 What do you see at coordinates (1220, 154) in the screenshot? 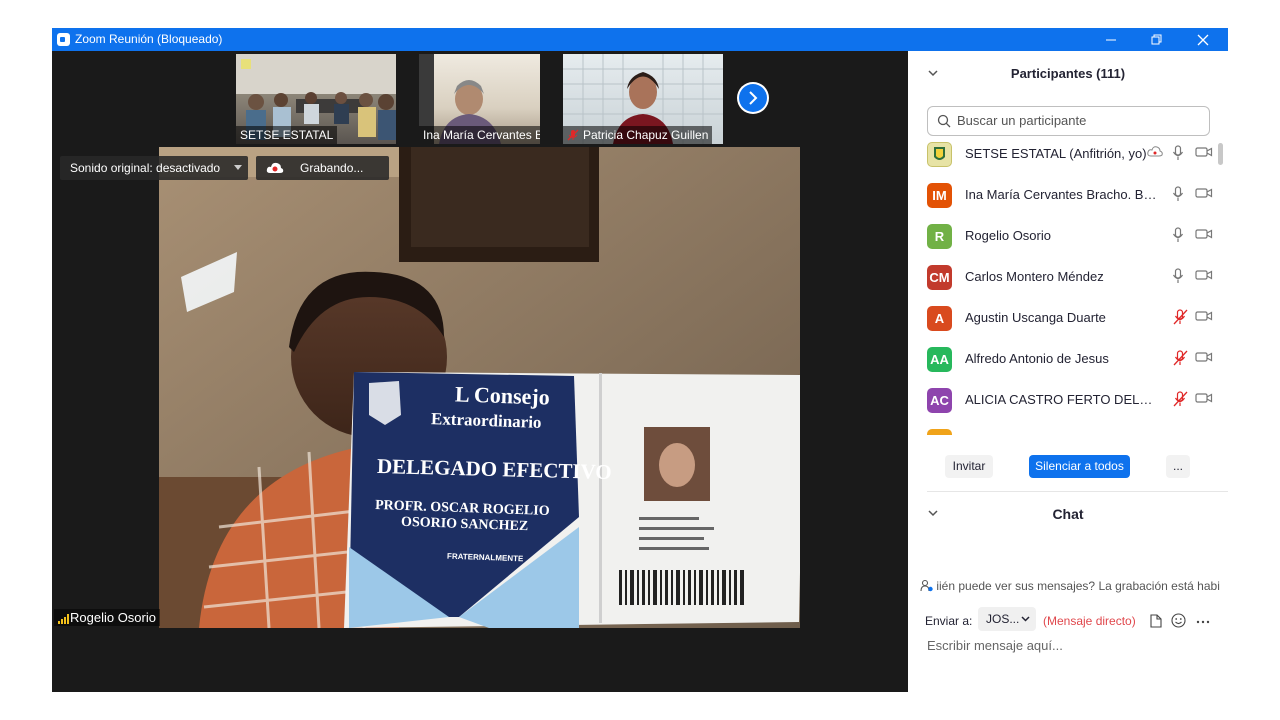
I see `participants-scrollbar` at bounding box center [1220, 154].